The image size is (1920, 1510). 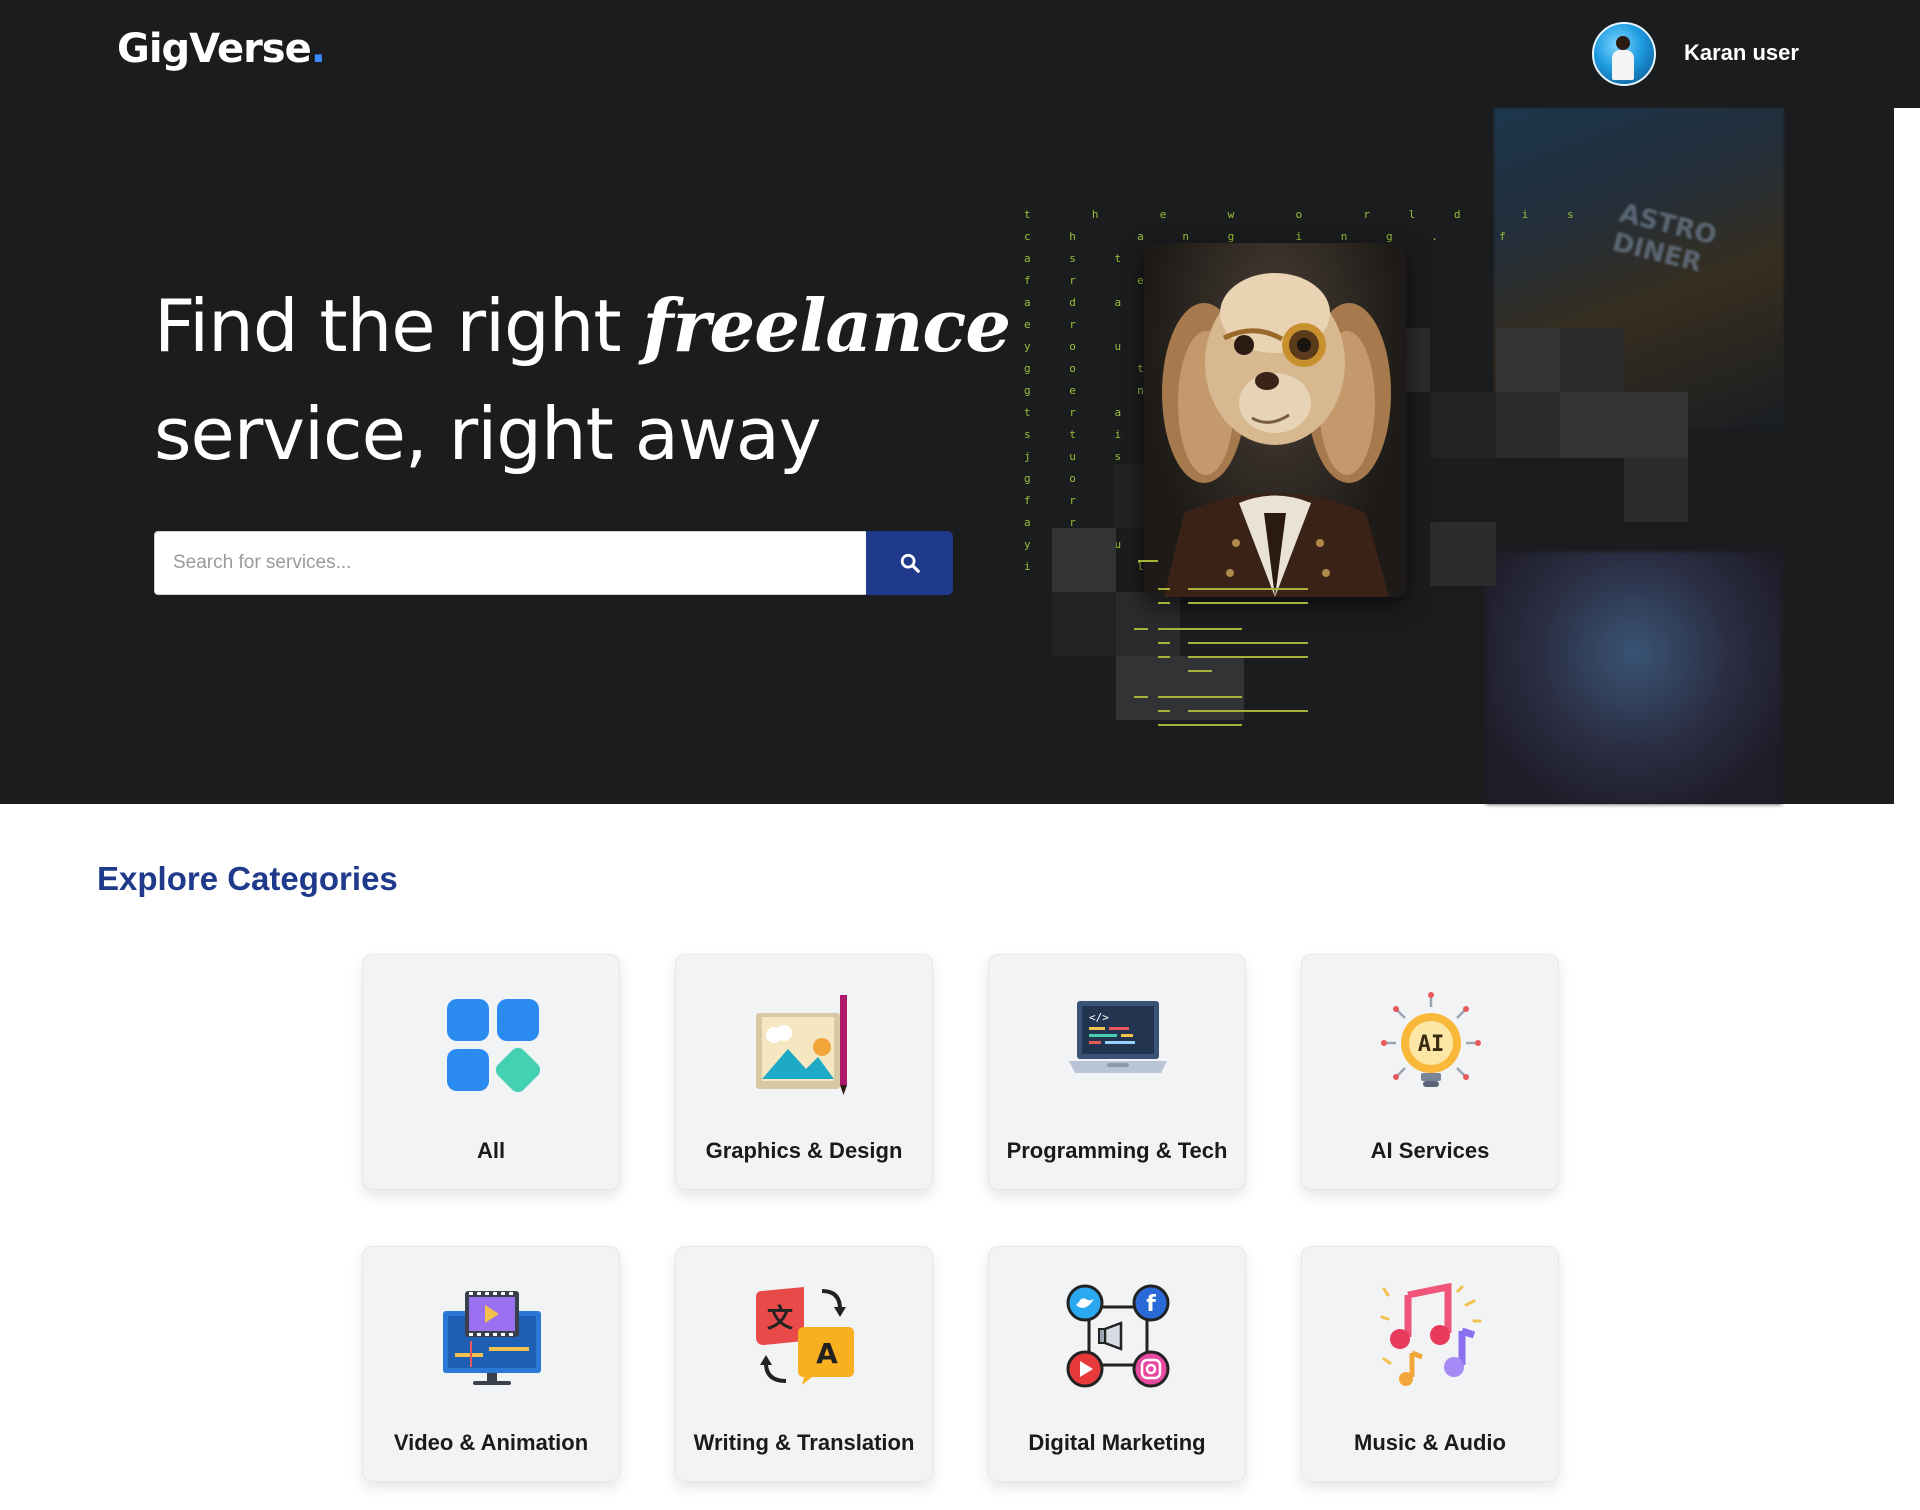 What do you see at coordinates (1624, 54) in the screenshot?
I see `avatar` at bounding box center [1624, 54].